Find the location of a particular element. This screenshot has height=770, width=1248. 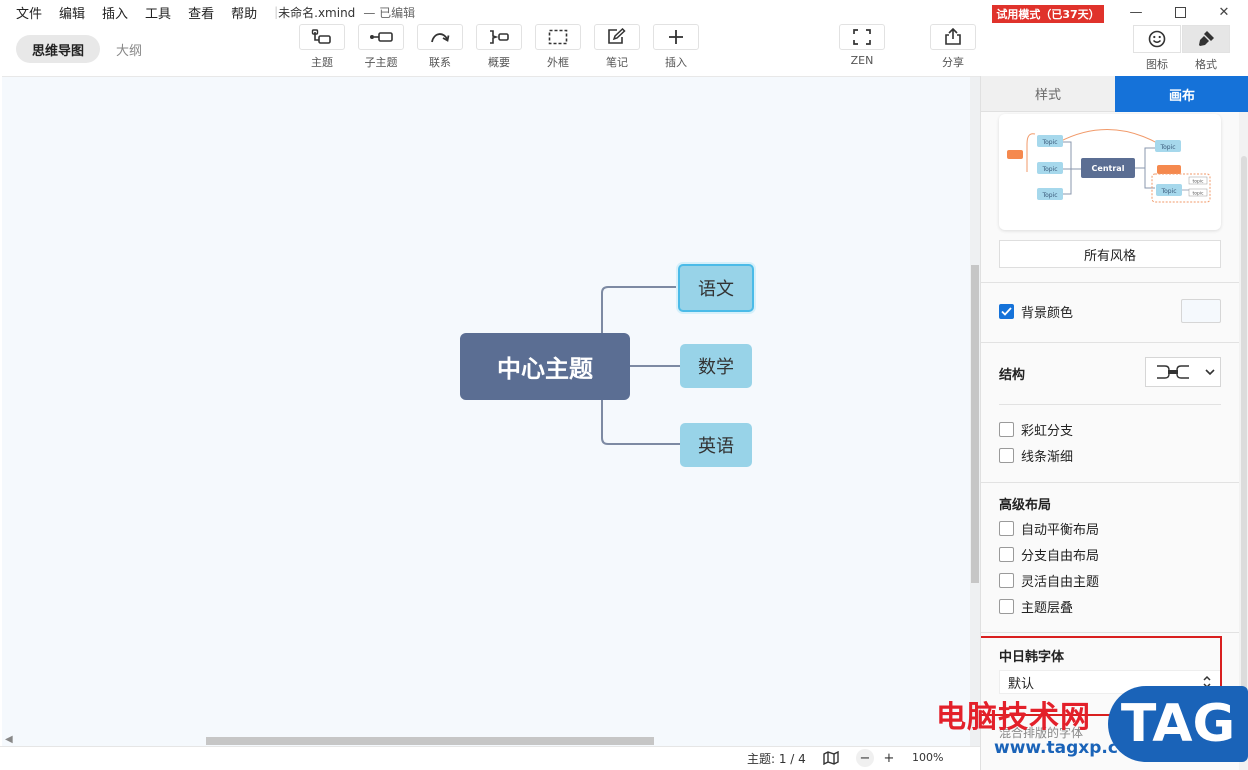

document-status: — 已编辑 is located at coordinates (389, 12).